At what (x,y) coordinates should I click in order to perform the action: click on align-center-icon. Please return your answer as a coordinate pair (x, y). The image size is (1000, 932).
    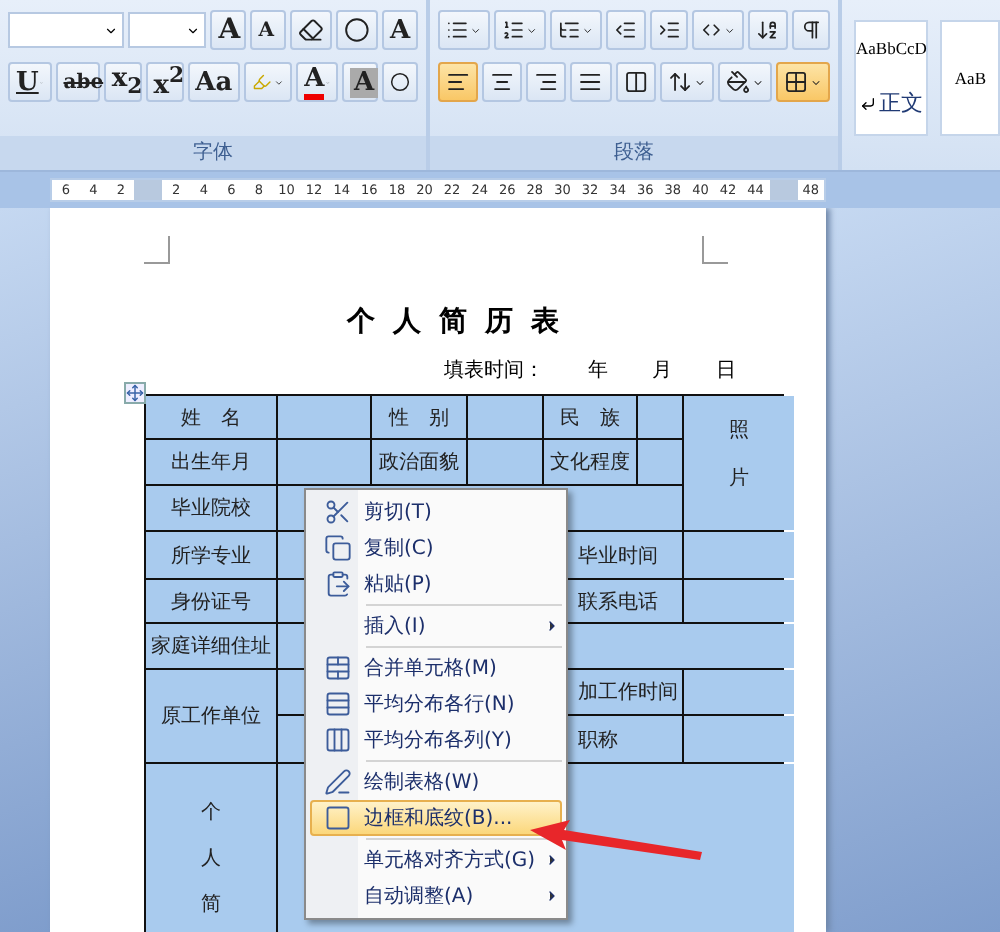
    Looking at the image, I should click on (502, 82).